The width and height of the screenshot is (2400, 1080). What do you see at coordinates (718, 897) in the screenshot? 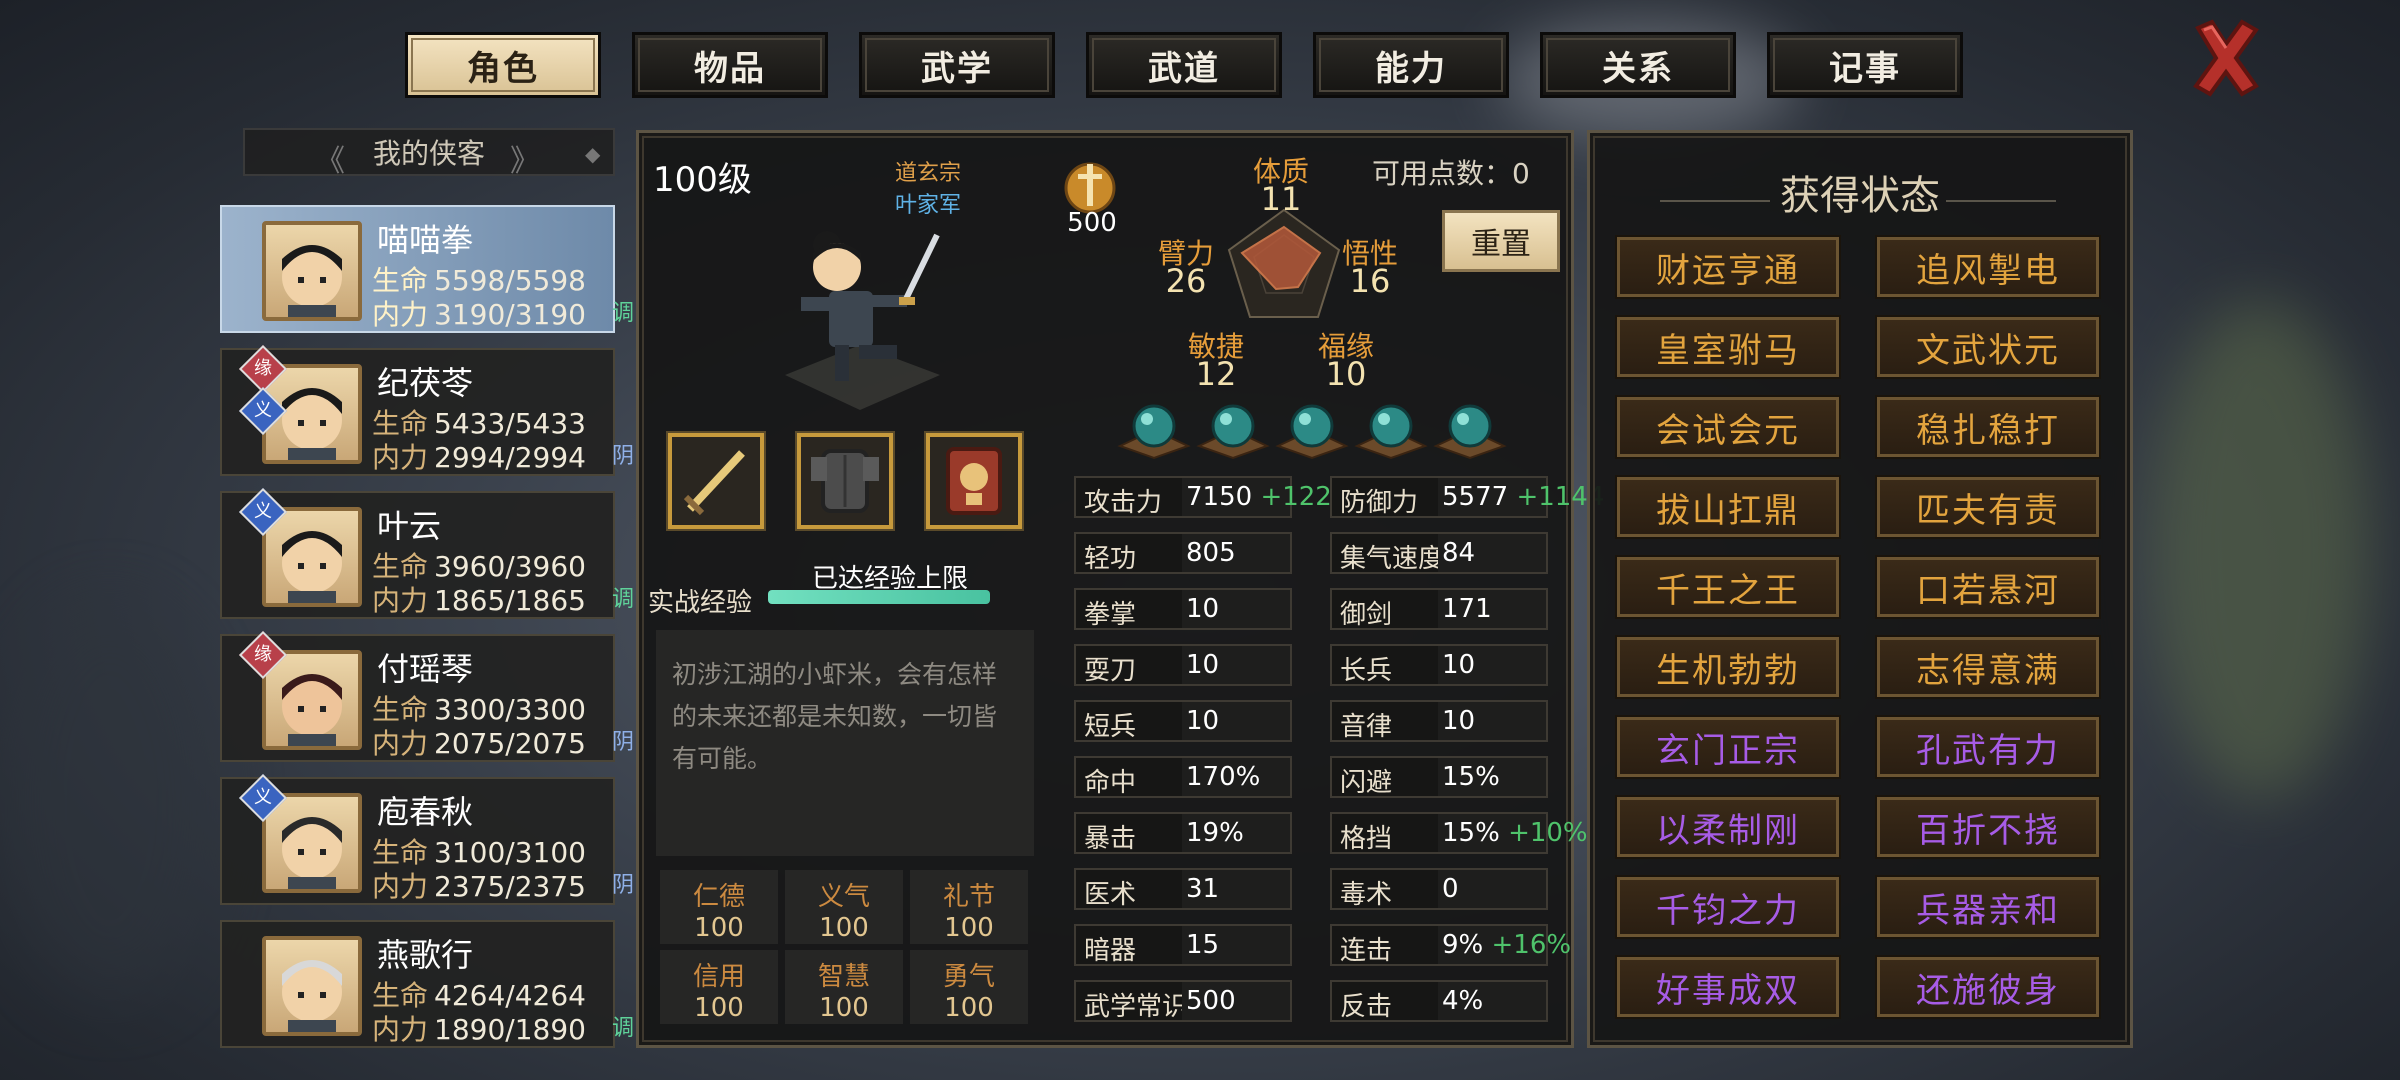
I see `virtue-name: 仁德` at bounding box center [718, 897].